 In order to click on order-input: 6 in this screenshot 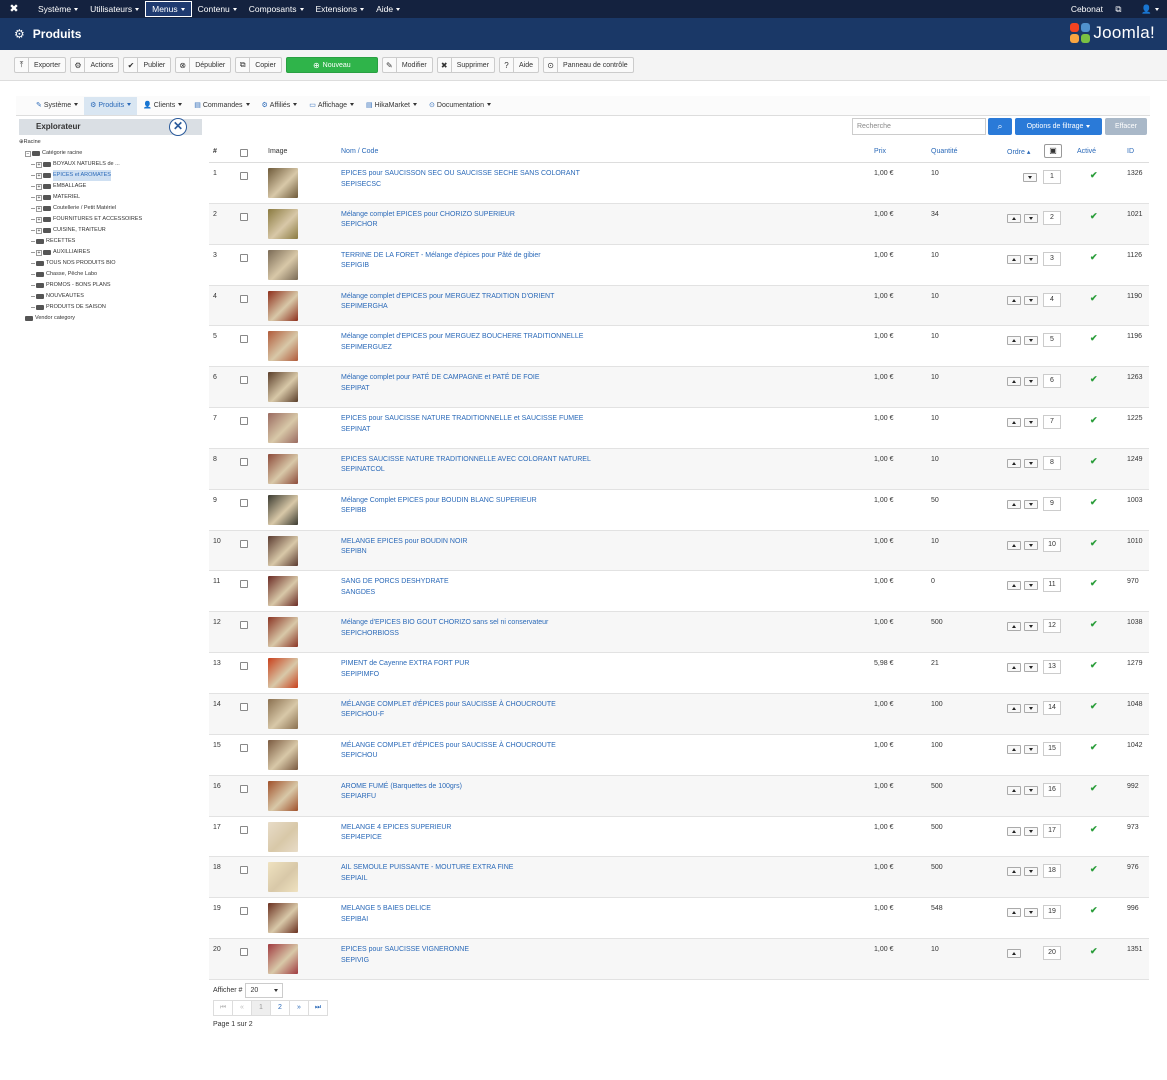, I will do `click(1052, 381)`.